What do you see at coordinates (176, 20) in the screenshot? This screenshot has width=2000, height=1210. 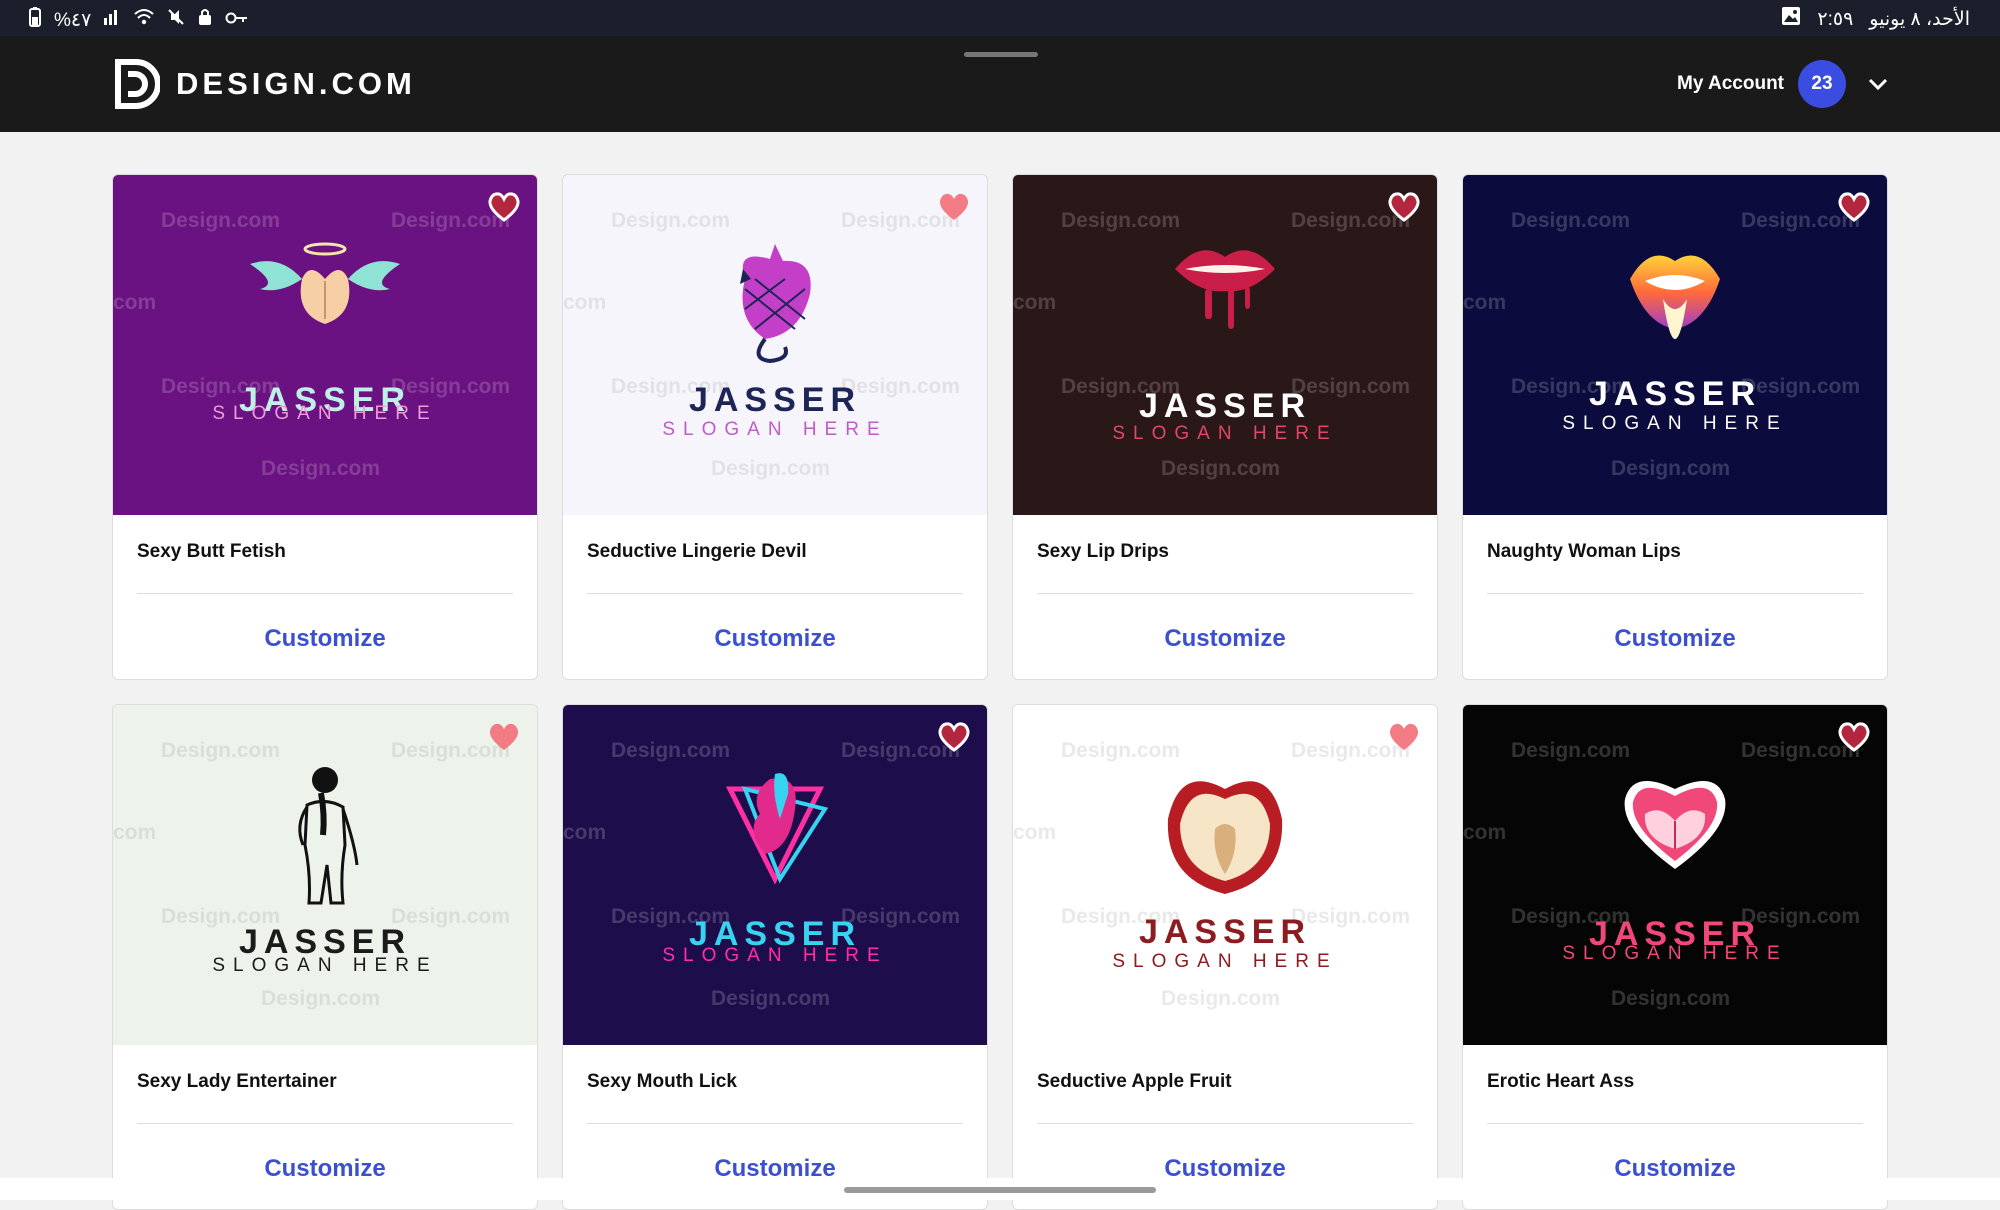 I see `mute-icon` at bounding box center [176, 20].